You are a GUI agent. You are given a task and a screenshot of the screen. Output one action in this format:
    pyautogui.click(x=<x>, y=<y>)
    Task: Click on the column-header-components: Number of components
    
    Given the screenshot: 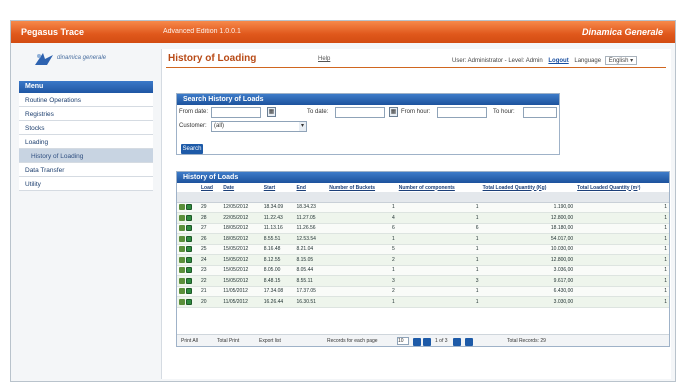 What is the action you would take?
    pyautogui.click(x=439, y=187)
    